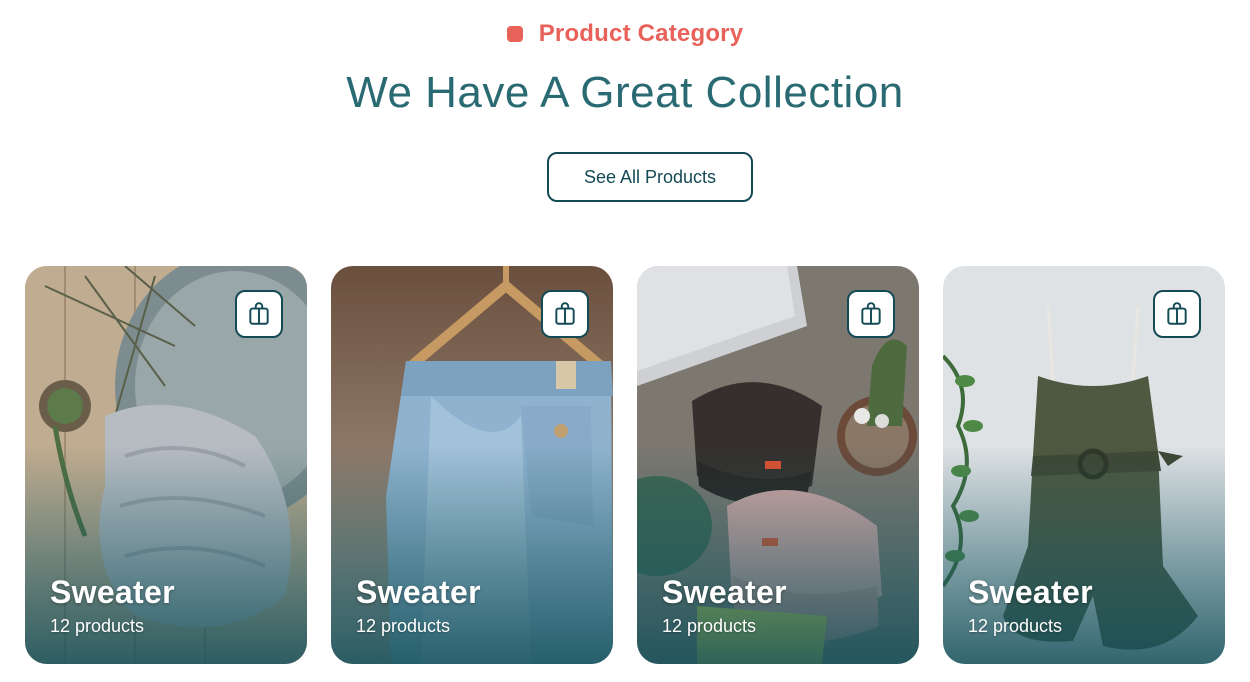 The image size is (1250, 682). What do you see at coordinates (514, 34) in the screenshot?
I see `eyebrow-square-icon` at bounding box center [514, 34].